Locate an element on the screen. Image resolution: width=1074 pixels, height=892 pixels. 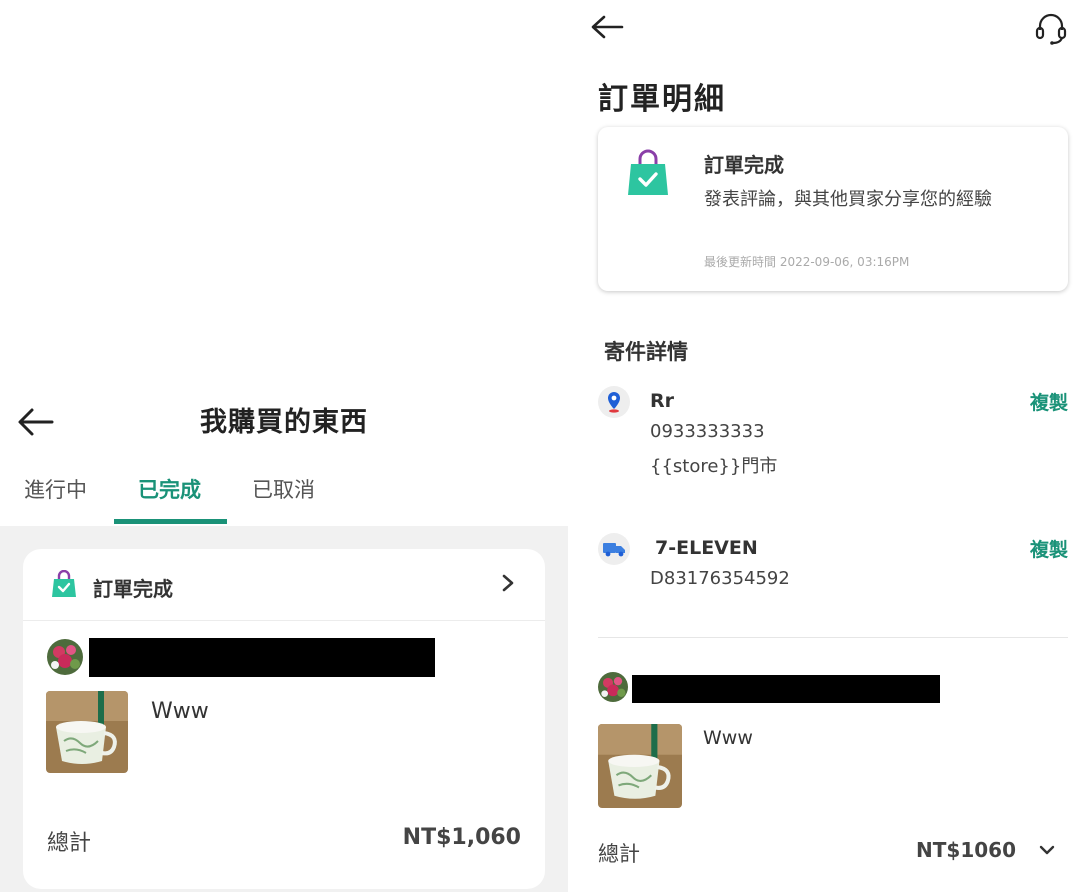
total-value: NT$1,060 is located at coordinates (461, 837).